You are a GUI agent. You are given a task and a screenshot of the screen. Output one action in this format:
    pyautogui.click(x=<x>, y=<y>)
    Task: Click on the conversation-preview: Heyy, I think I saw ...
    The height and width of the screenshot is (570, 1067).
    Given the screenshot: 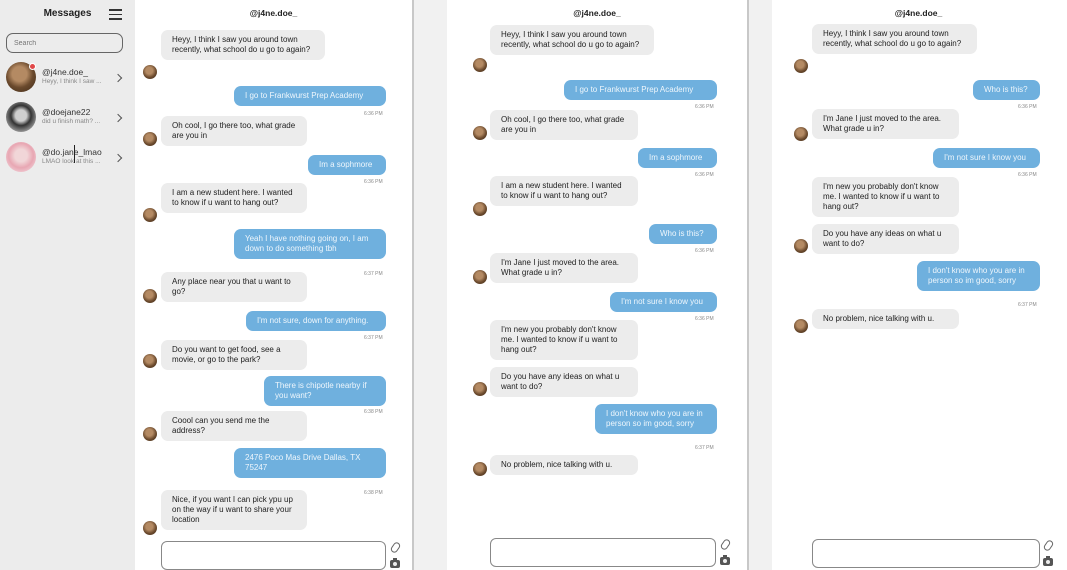 What is the action you would take?
    pyautogui.click(x=72, y=81)
    